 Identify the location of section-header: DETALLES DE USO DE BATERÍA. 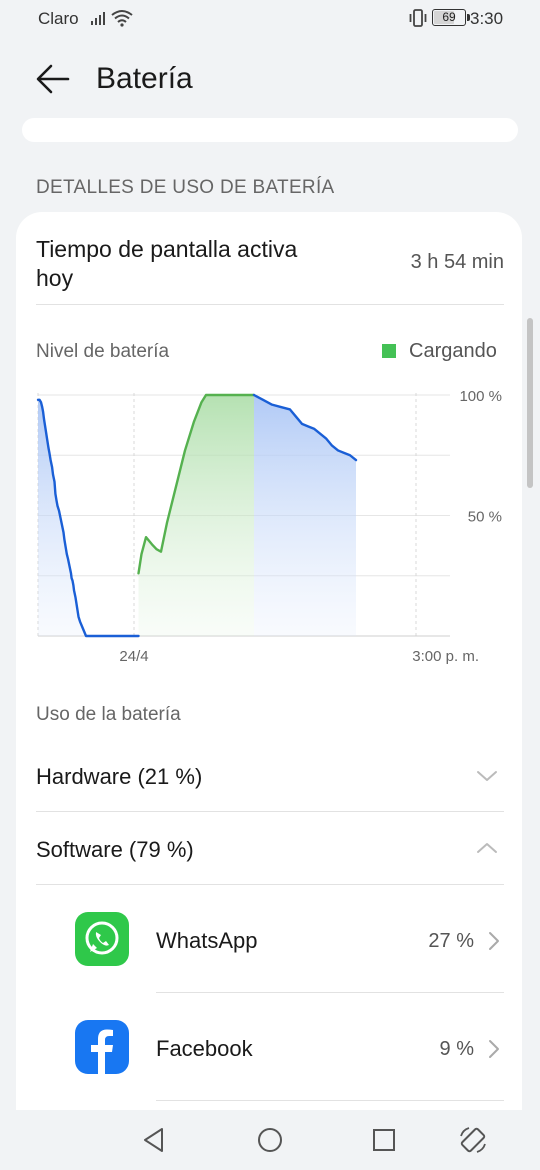
(185, 187).